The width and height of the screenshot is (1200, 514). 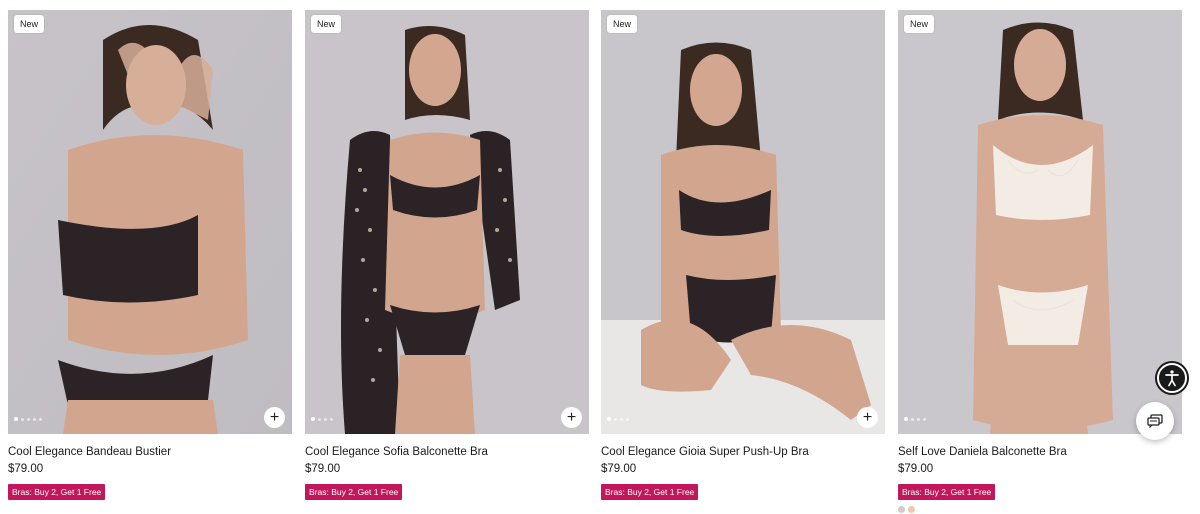 What do you see at coordinates (1040, 452) in the screenshot?
I see `product-name: Self Love Daniela Balconette Bra` at bounding box center [1040, 452].